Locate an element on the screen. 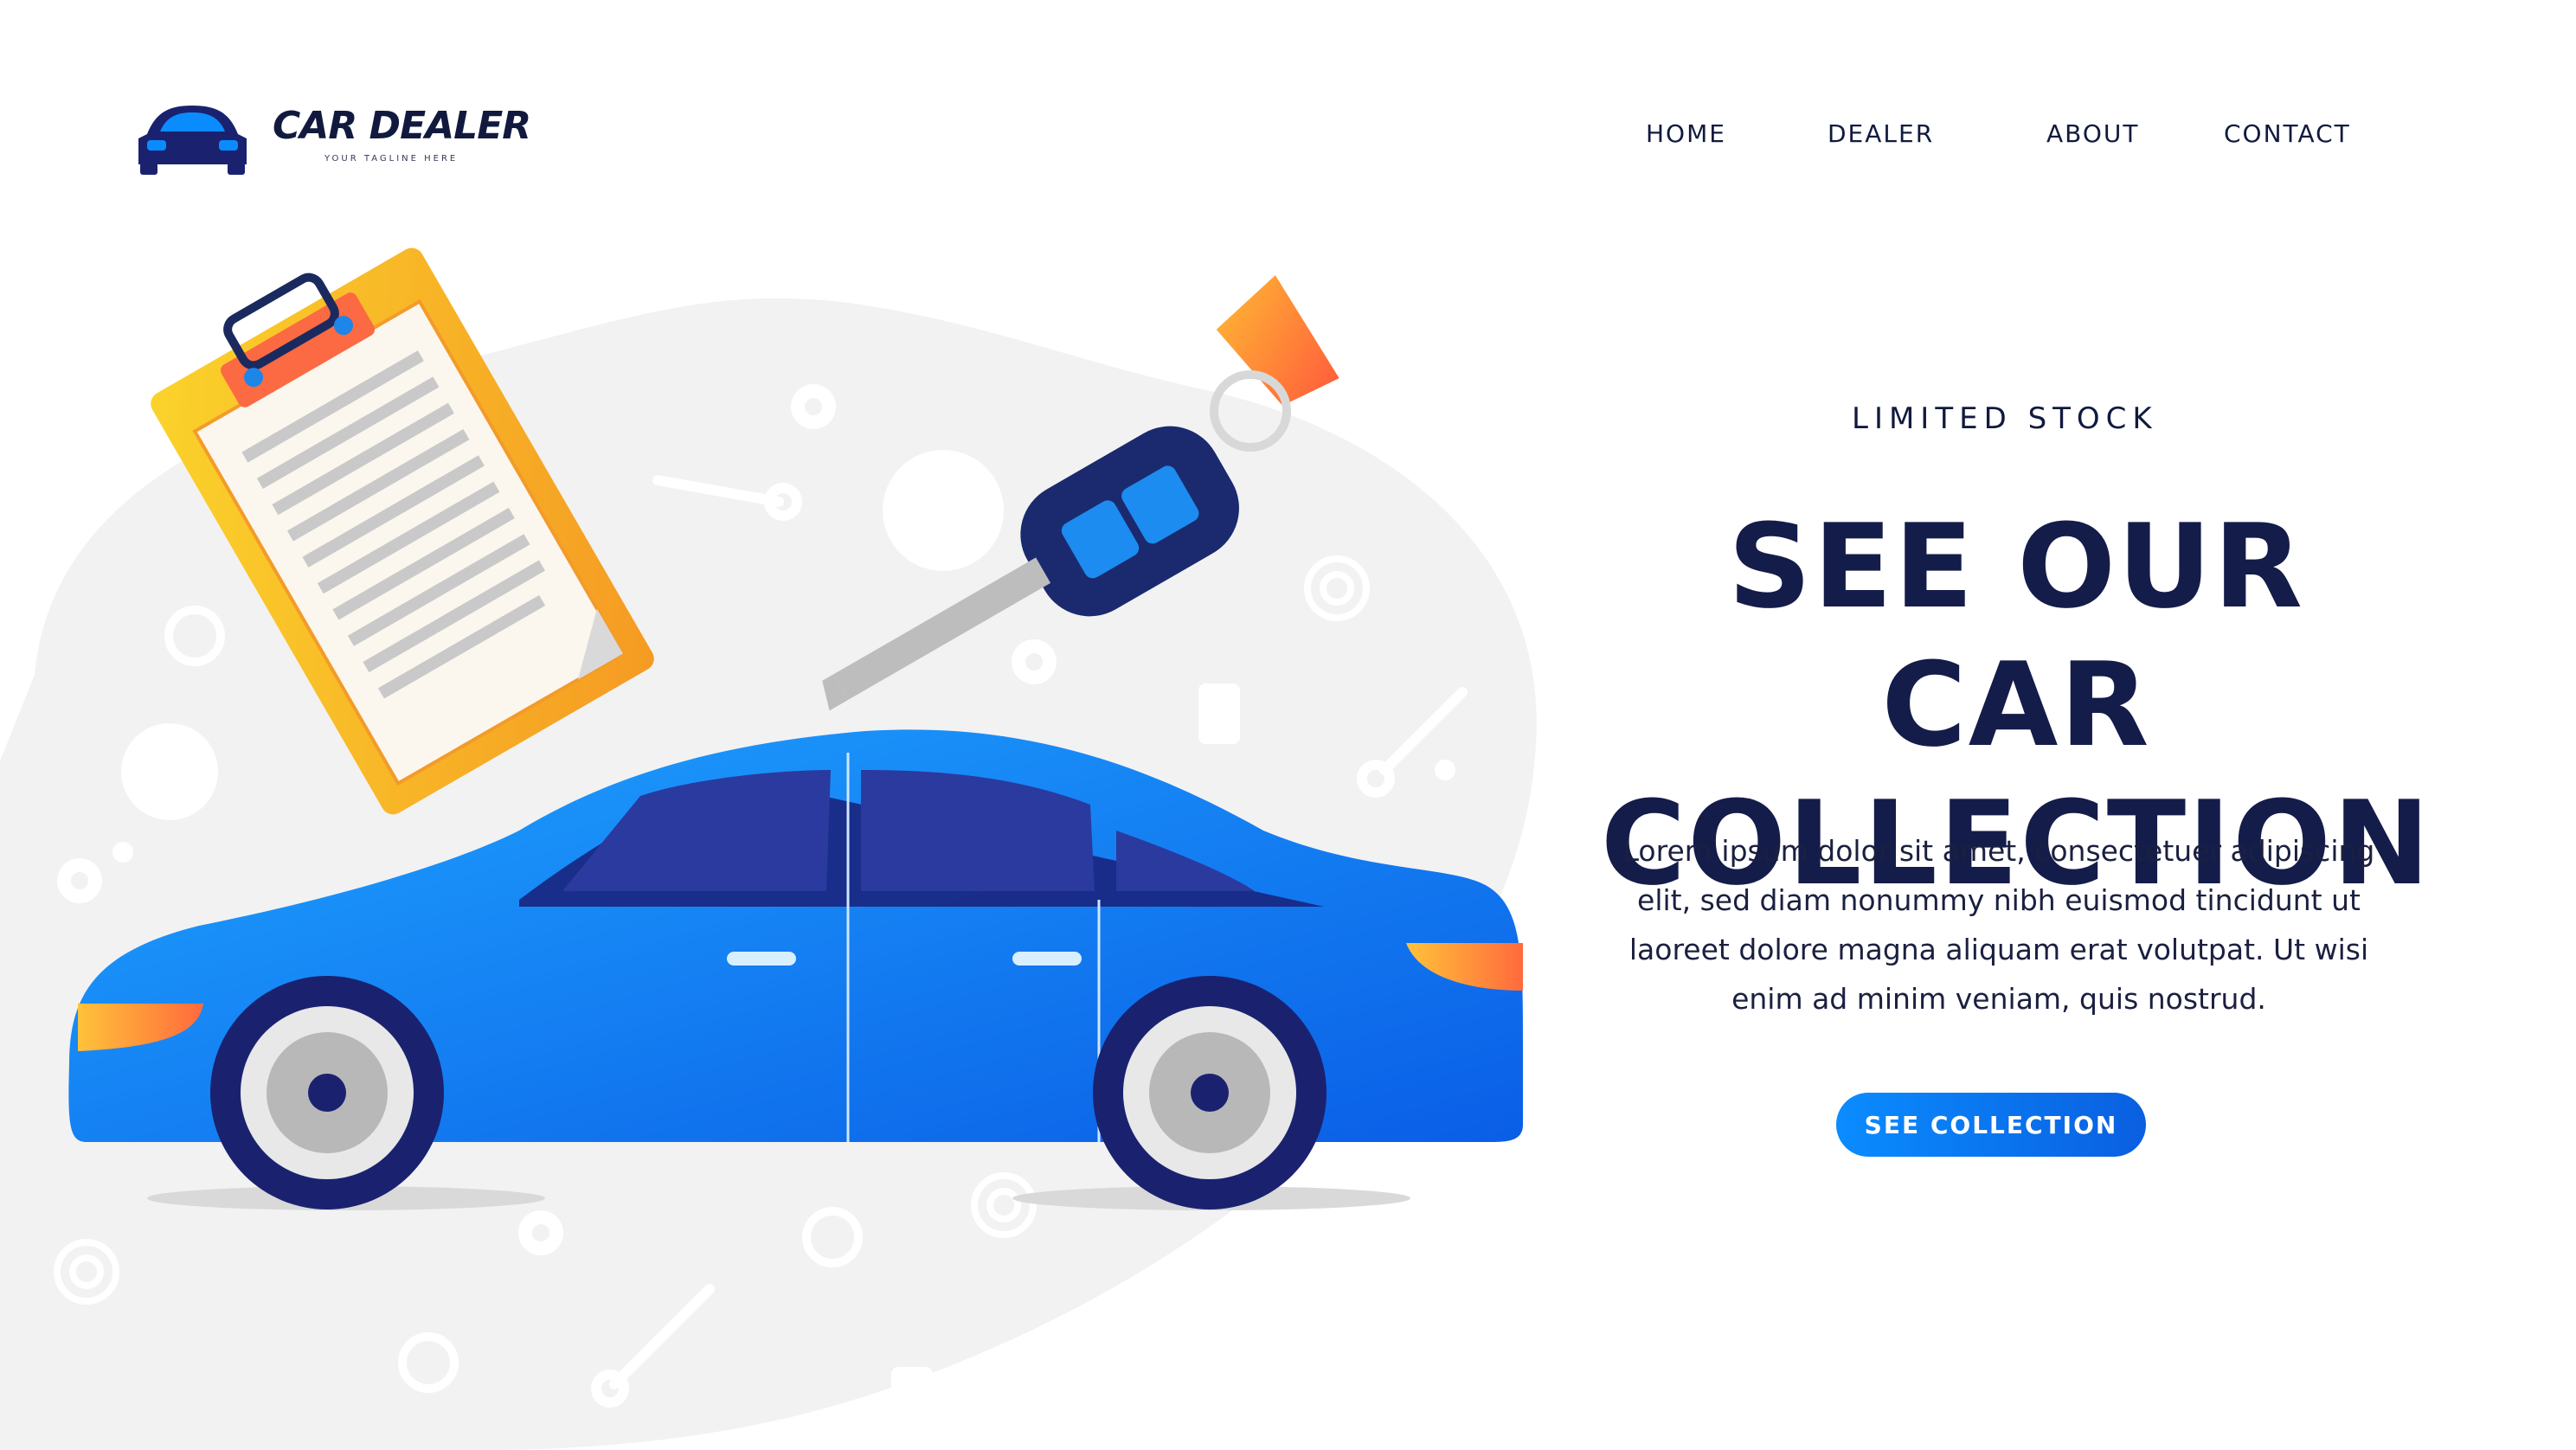 The height and width of the screenshot is (1450, 2576). nav-contact: CONTACT is located at coordinates (2287, 133).